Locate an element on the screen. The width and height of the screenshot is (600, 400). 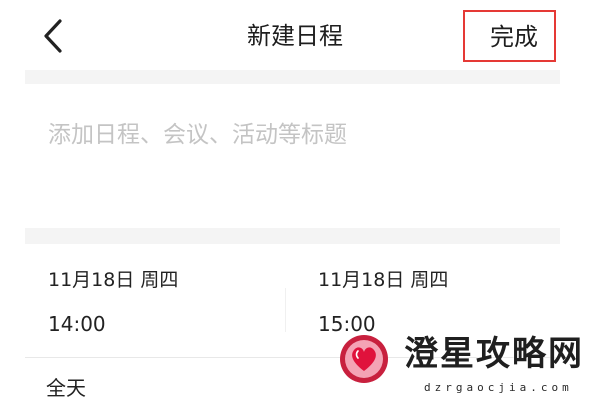
column-divider is located at coordinates (285, 310).